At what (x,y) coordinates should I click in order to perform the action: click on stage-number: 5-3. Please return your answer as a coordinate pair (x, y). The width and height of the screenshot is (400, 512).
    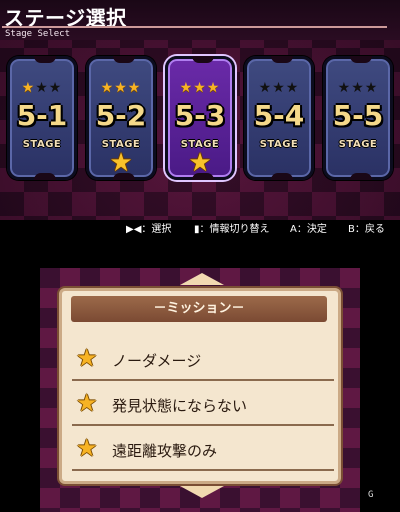
    Looking at the image, I should click on (200, 115).